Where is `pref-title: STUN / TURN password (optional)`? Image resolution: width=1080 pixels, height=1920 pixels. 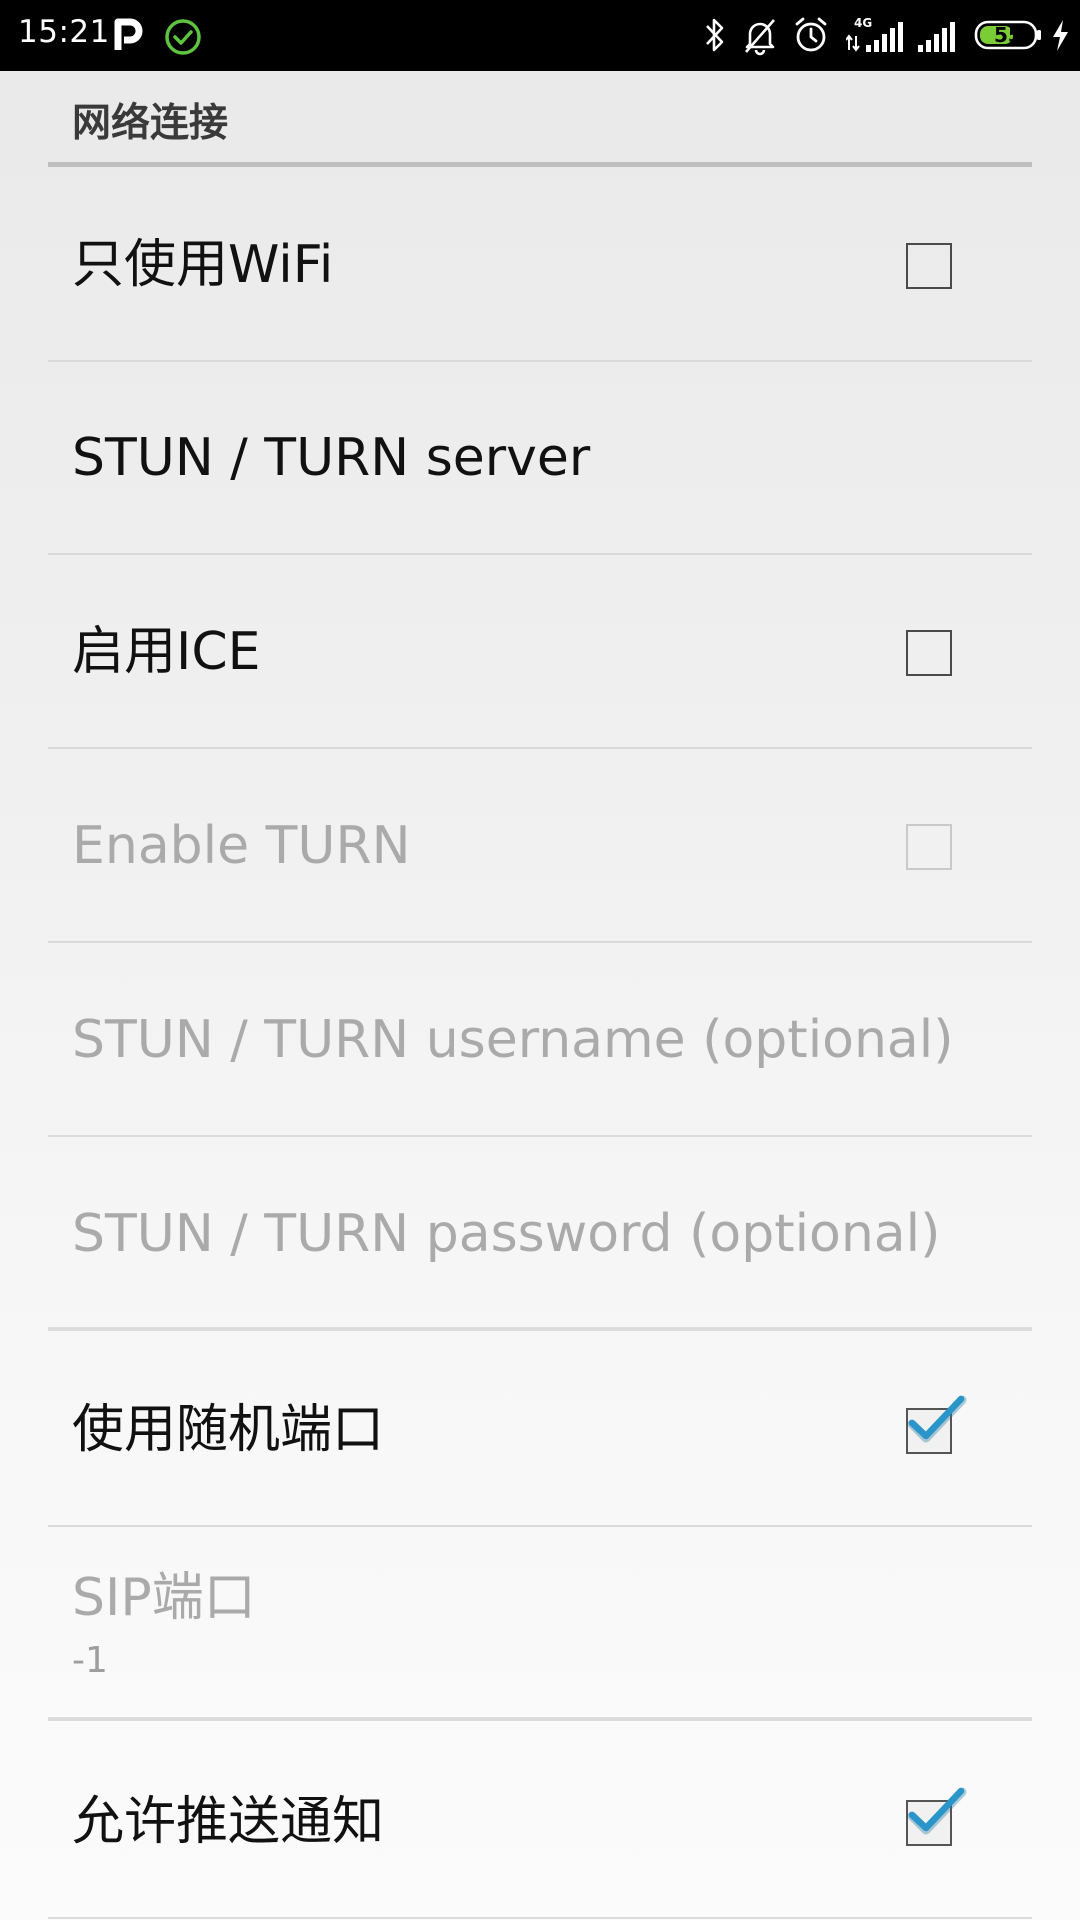 pref-title: STUN / TURN password (optional) is located at coordinates (506, 1234).